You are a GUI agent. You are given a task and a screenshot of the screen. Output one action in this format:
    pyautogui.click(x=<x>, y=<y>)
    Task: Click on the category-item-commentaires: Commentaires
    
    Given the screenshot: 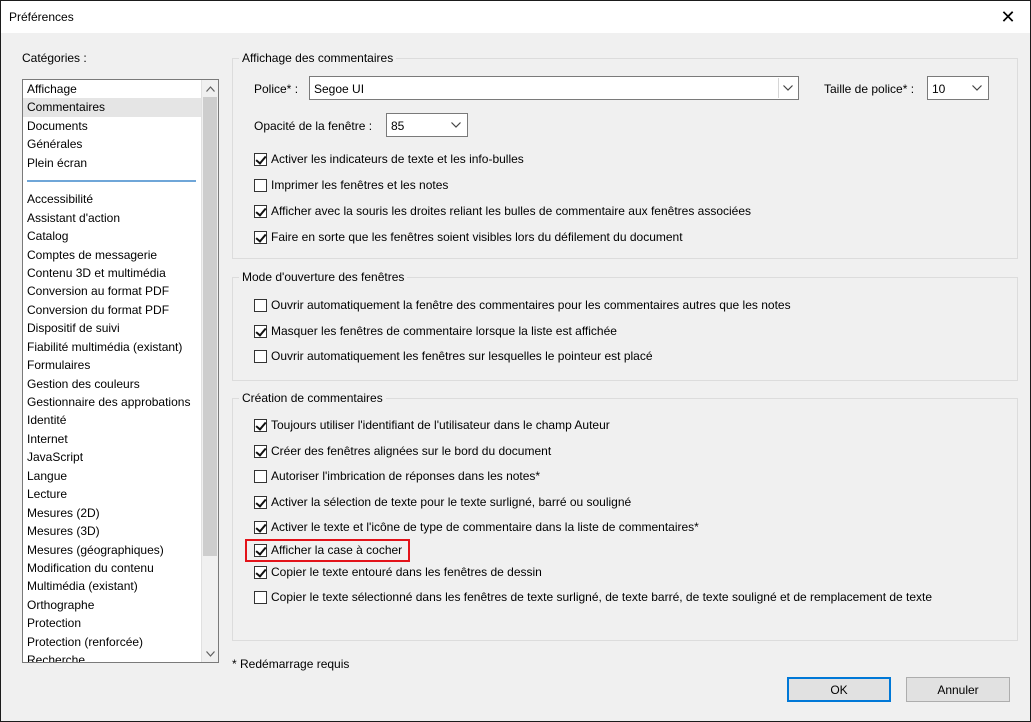 What is the action you would take?
    pyautogui.click(x=112, y=107)
    